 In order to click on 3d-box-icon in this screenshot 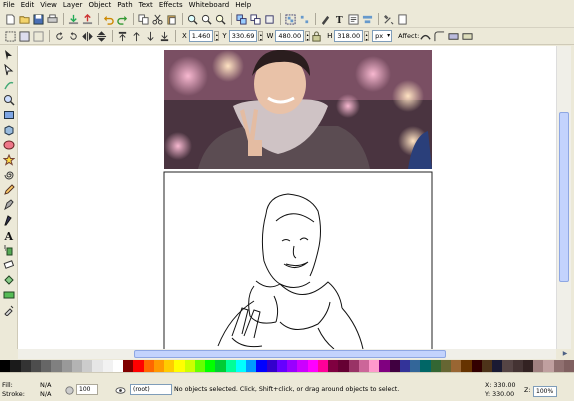, I will do `click(8, 129)`.